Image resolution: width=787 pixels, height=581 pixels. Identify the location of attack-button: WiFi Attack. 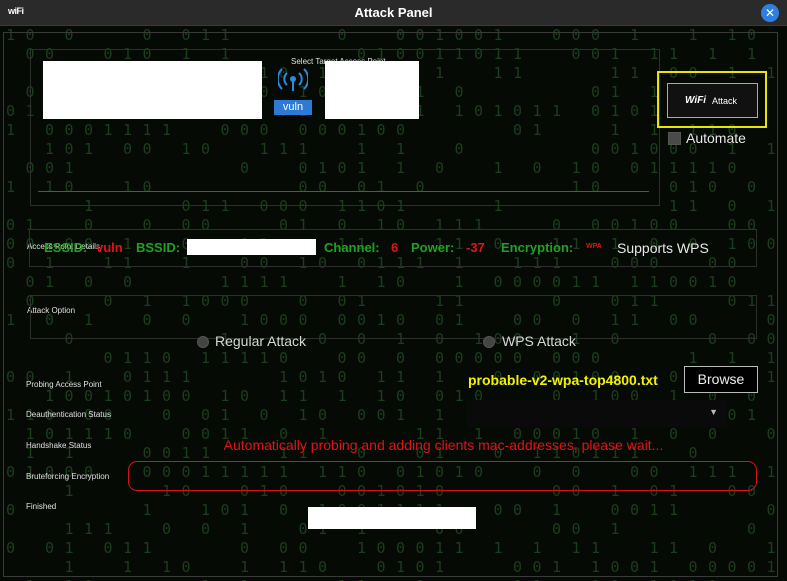
(712, 100).